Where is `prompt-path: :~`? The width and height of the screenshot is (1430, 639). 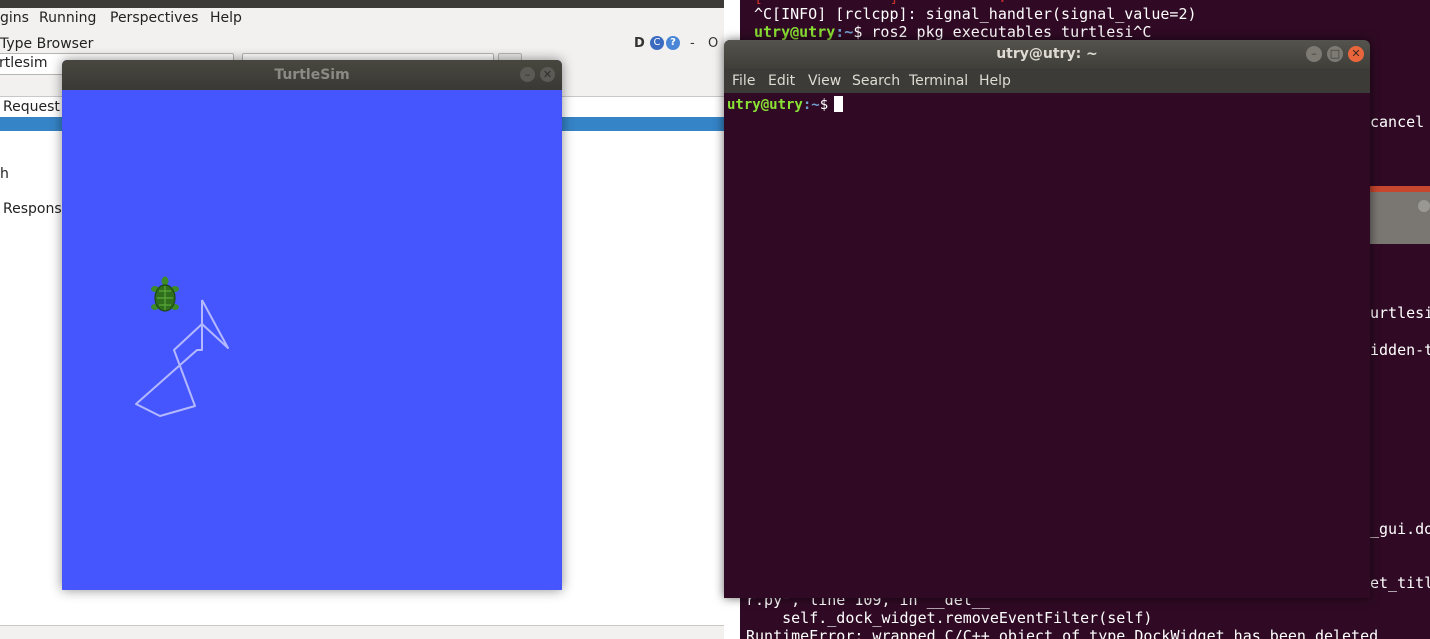 prompt-path: :~ is located at coordinates (811, 105).